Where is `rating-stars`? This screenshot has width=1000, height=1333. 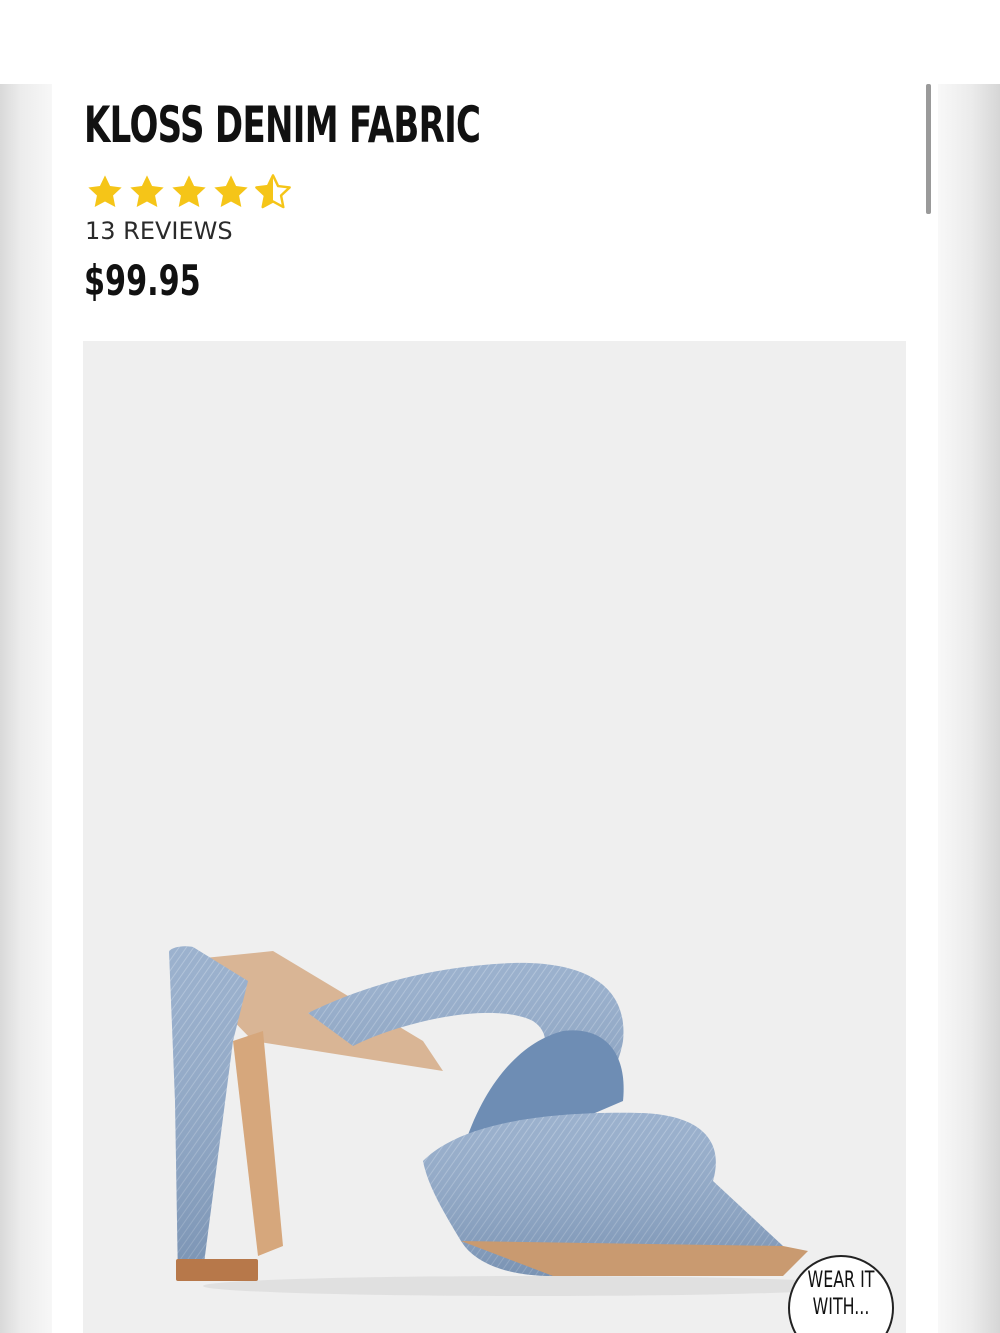 rating-stars is located at coordinates (189, 192).